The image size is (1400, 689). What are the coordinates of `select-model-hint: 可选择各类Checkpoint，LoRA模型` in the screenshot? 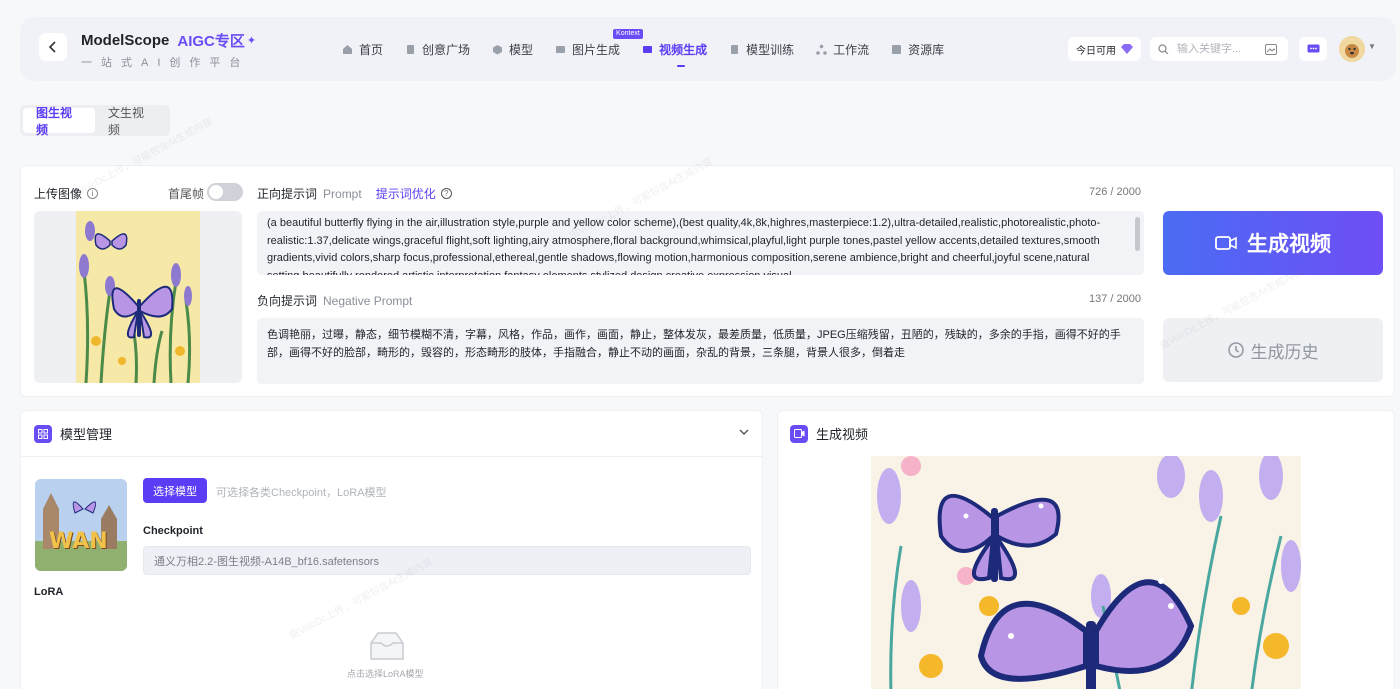 It's located at (301, 493).